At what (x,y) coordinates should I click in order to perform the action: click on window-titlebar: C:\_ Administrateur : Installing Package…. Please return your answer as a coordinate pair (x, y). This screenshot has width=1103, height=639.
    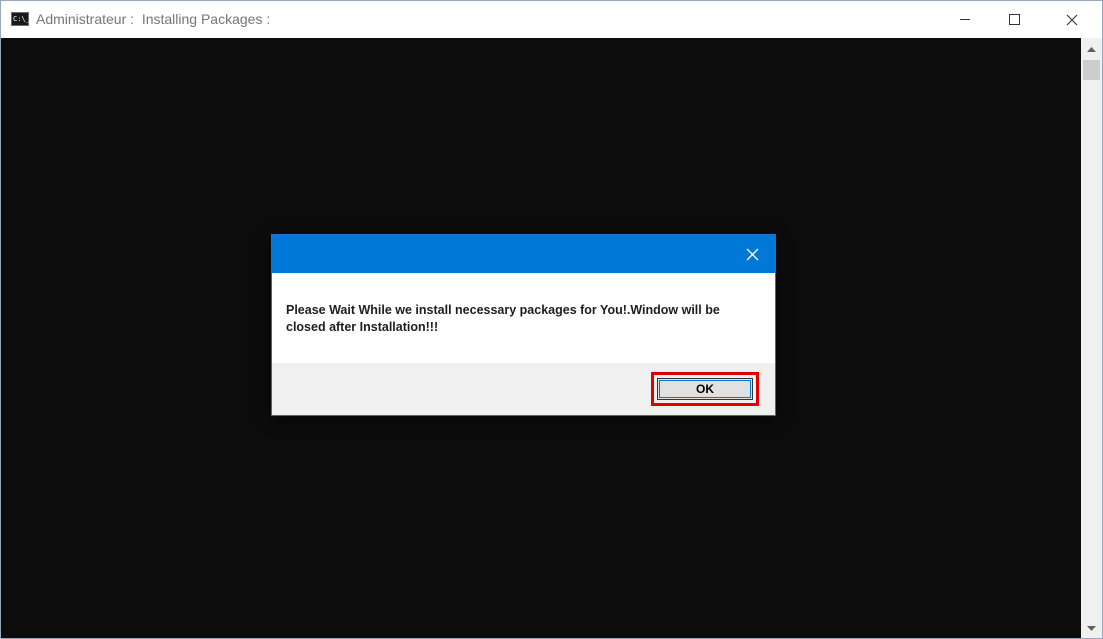
    Looking at the image, I should click on (551, 19).